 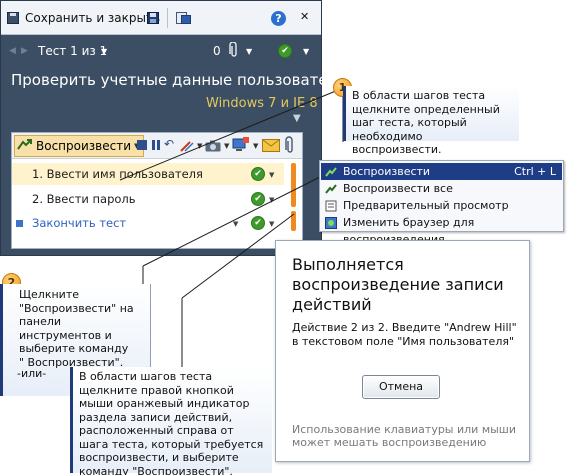 What do you see at coordinates (32, 373) in the screenshot?
I see `or-separator-text: -или-` at bounding box center [32, 373].